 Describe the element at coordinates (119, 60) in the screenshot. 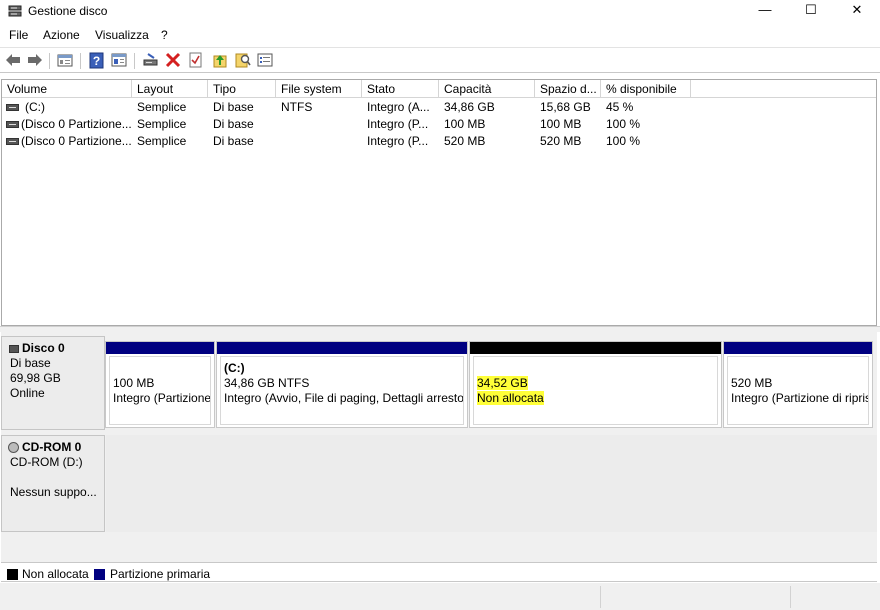

I see `show-hide-icon` at that location.